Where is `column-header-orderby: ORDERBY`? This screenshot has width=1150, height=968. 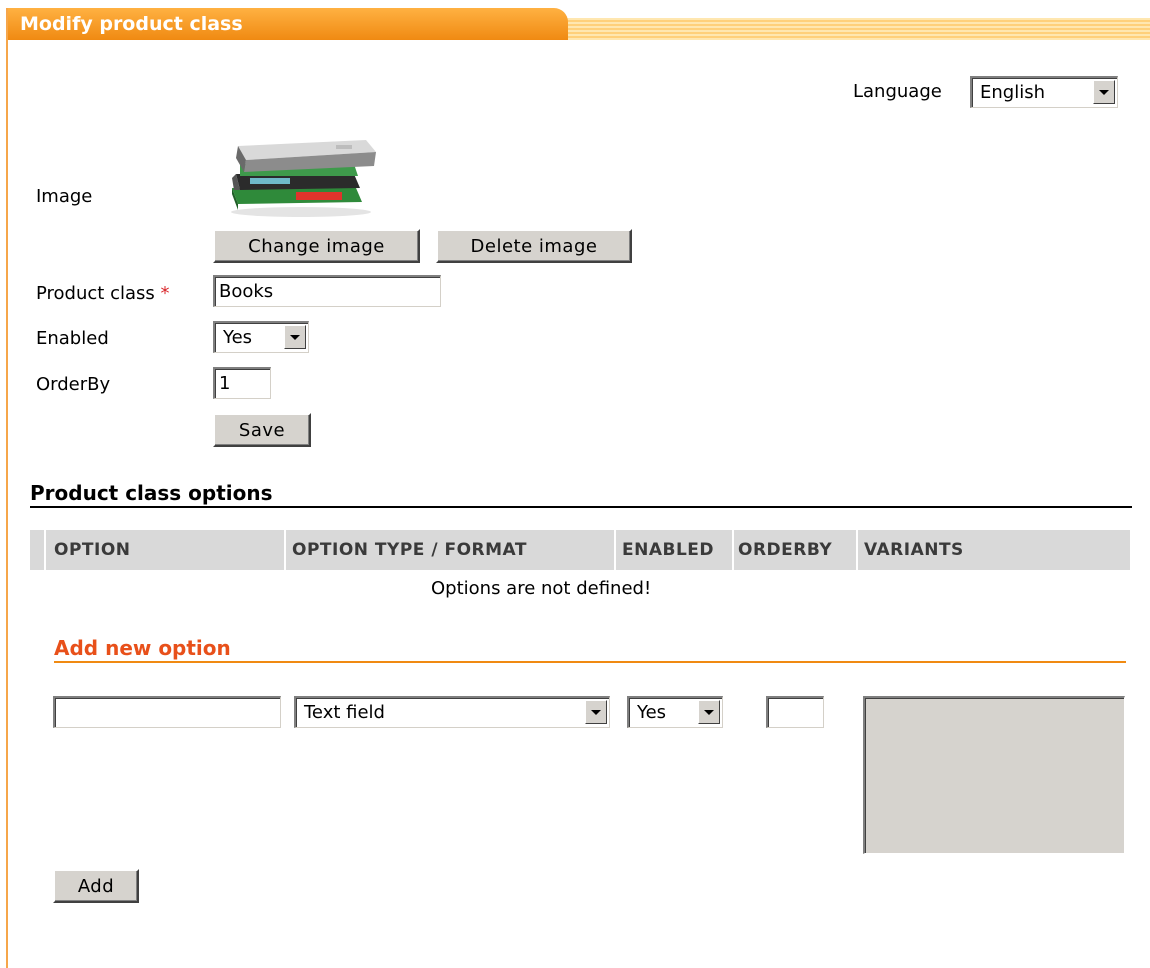
column-header-orderby: ORDERBY is located at coordinates (785, 550).